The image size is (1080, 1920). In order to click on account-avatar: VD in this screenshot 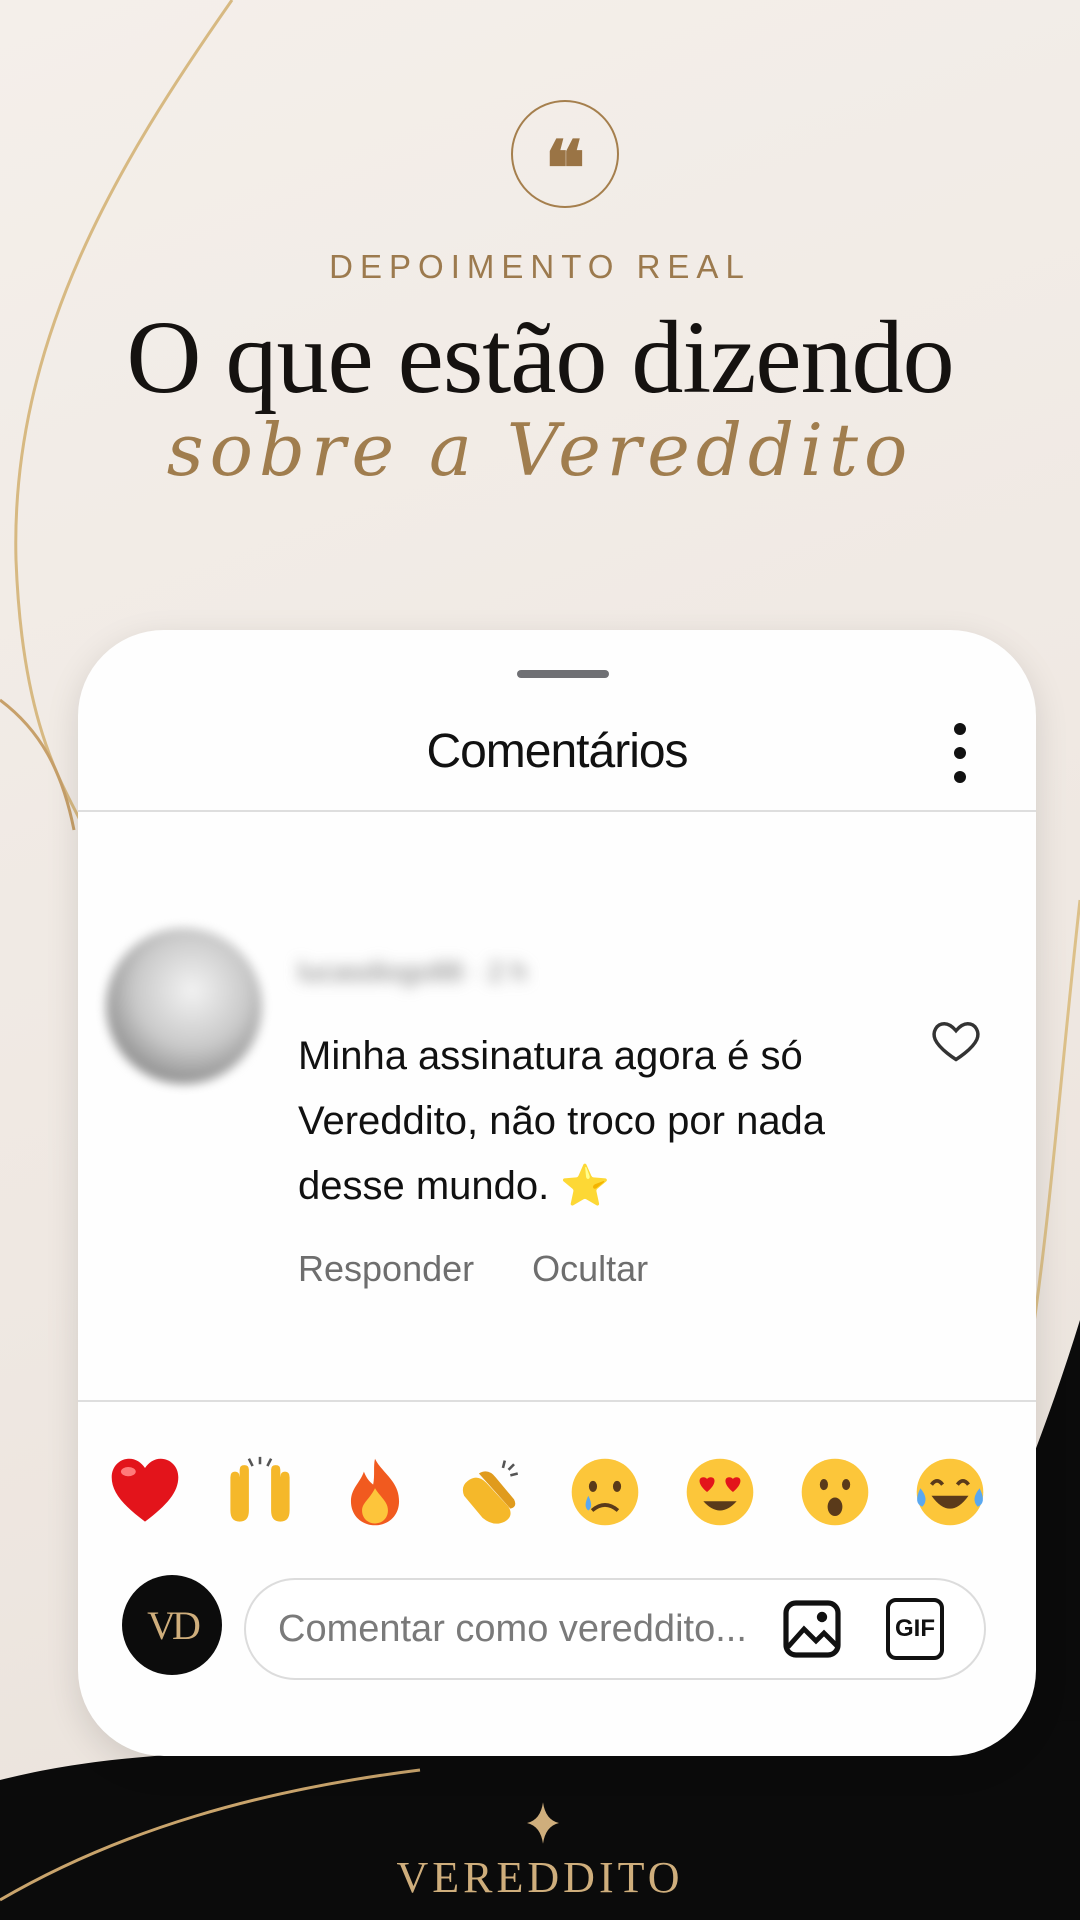, I will do `click(172, 1625)`.